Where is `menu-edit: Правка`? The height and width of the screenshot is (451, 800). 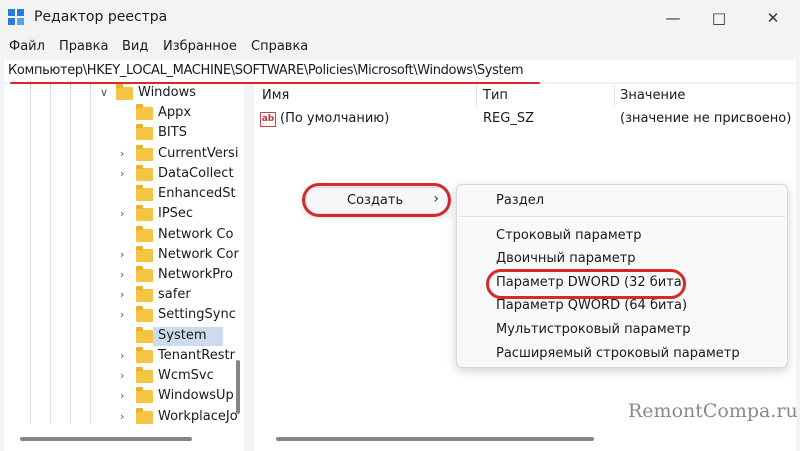
menu-edit: Правка is located at coordinates (83, 46).